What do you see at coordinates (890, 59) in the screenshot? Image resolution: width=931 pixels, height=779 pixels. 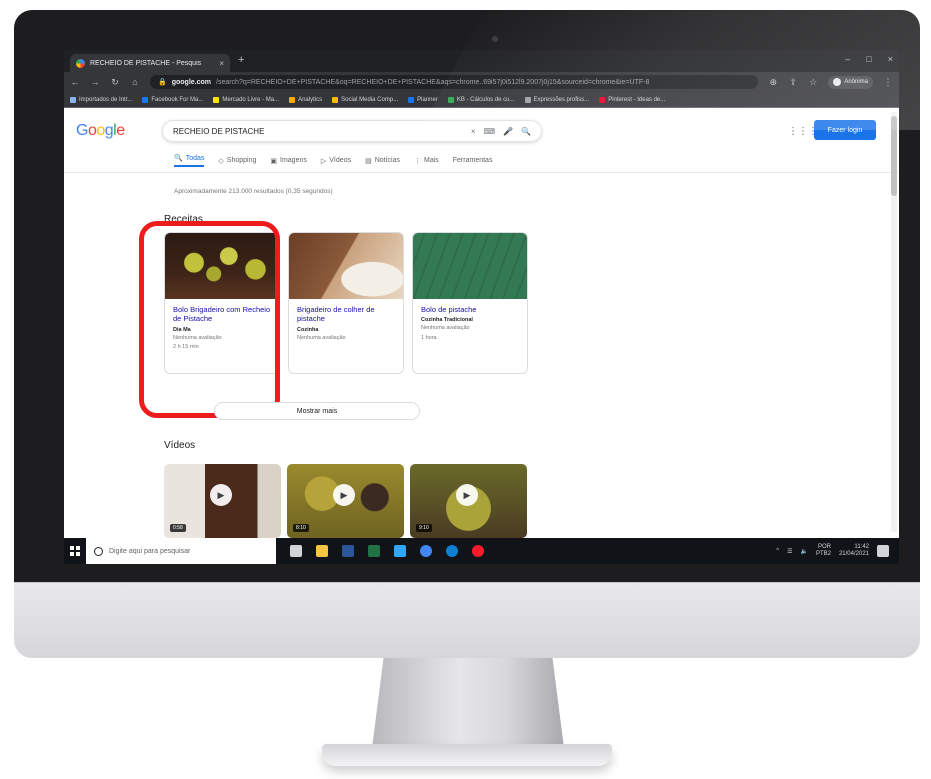 I see `close-window-button: ×` at bounding box center [890, 59].